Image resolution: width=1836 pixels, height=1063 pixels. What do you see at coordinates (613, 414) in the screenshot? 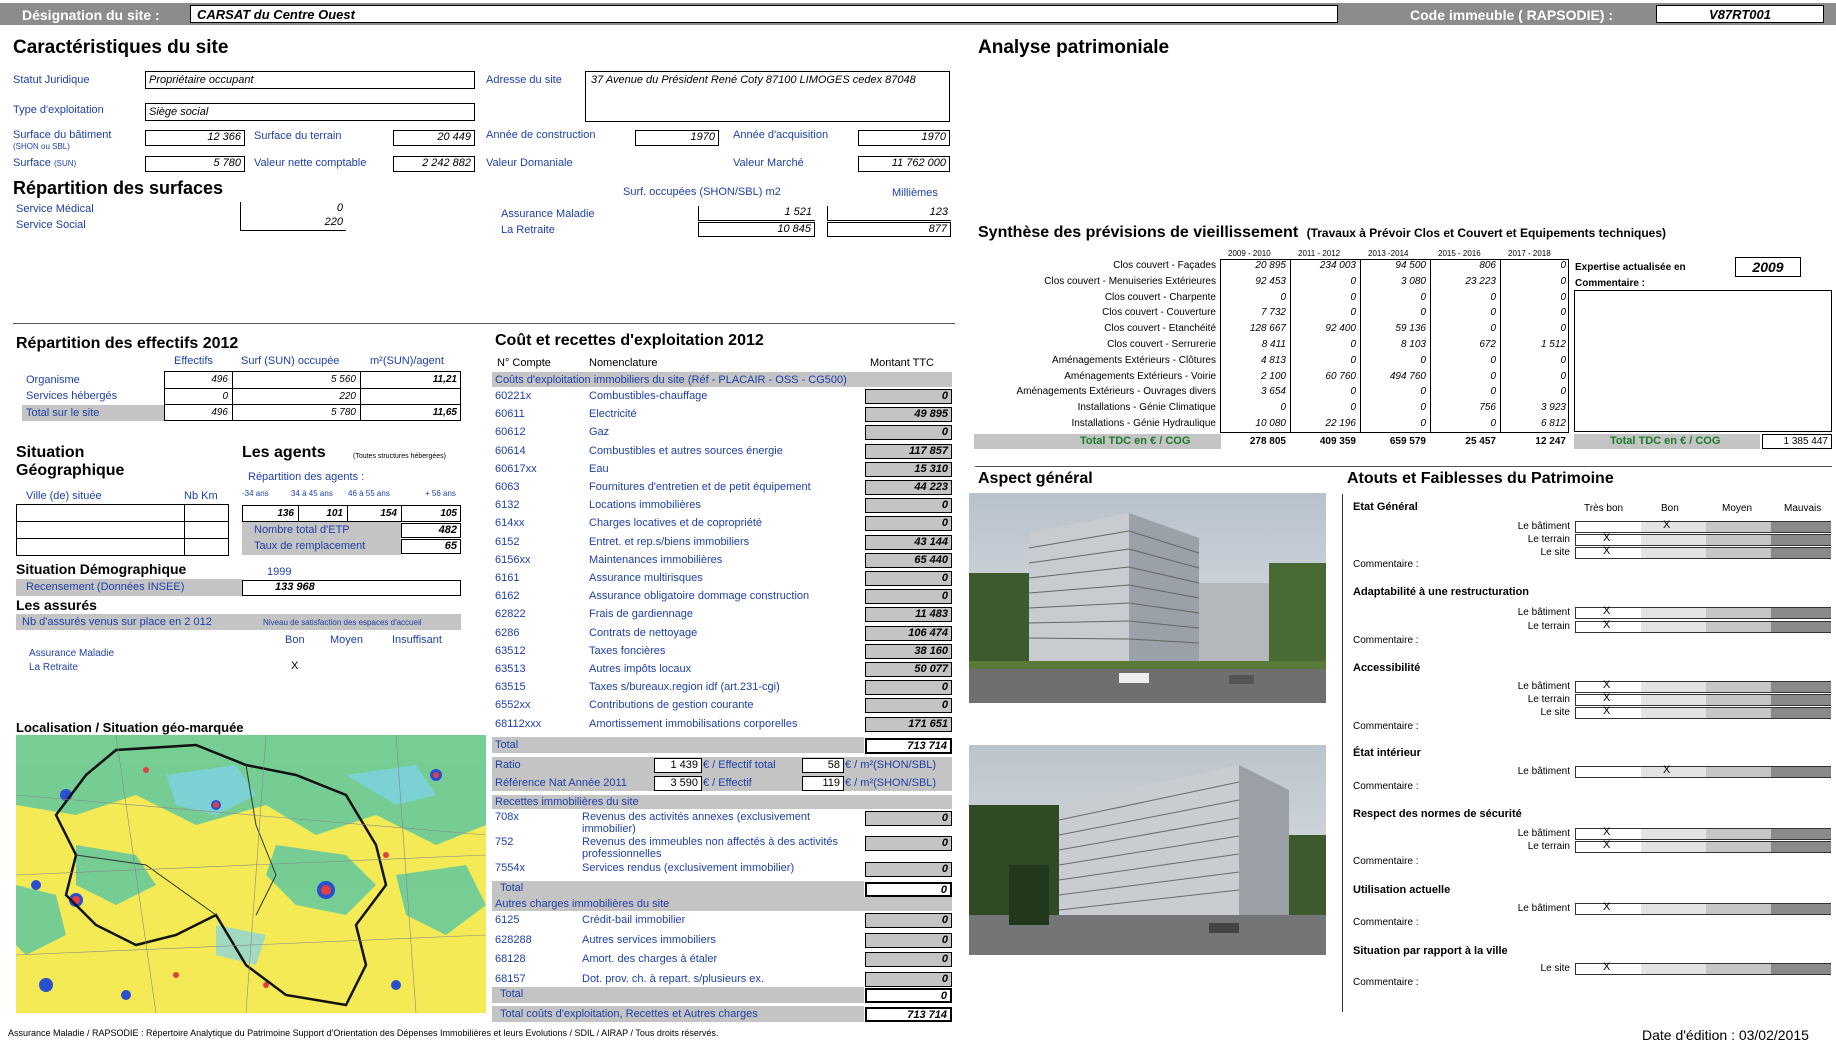
I see `cout-nomen: Electricité` at bounding box center [613, 414].